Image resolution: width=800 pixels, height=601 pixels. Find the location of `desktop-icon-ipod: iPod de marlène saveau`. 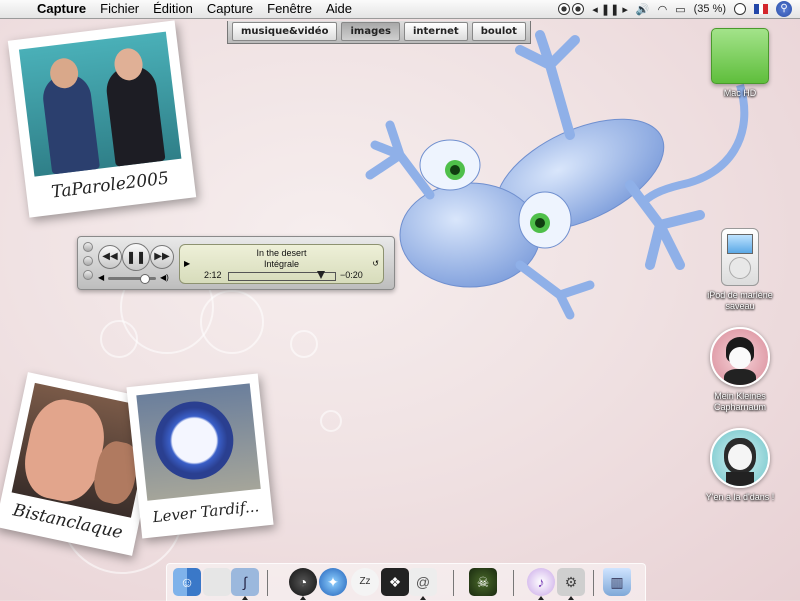

desktop-icon-ipod: iPod de marlène saveau is located at coordinates (740, 270).